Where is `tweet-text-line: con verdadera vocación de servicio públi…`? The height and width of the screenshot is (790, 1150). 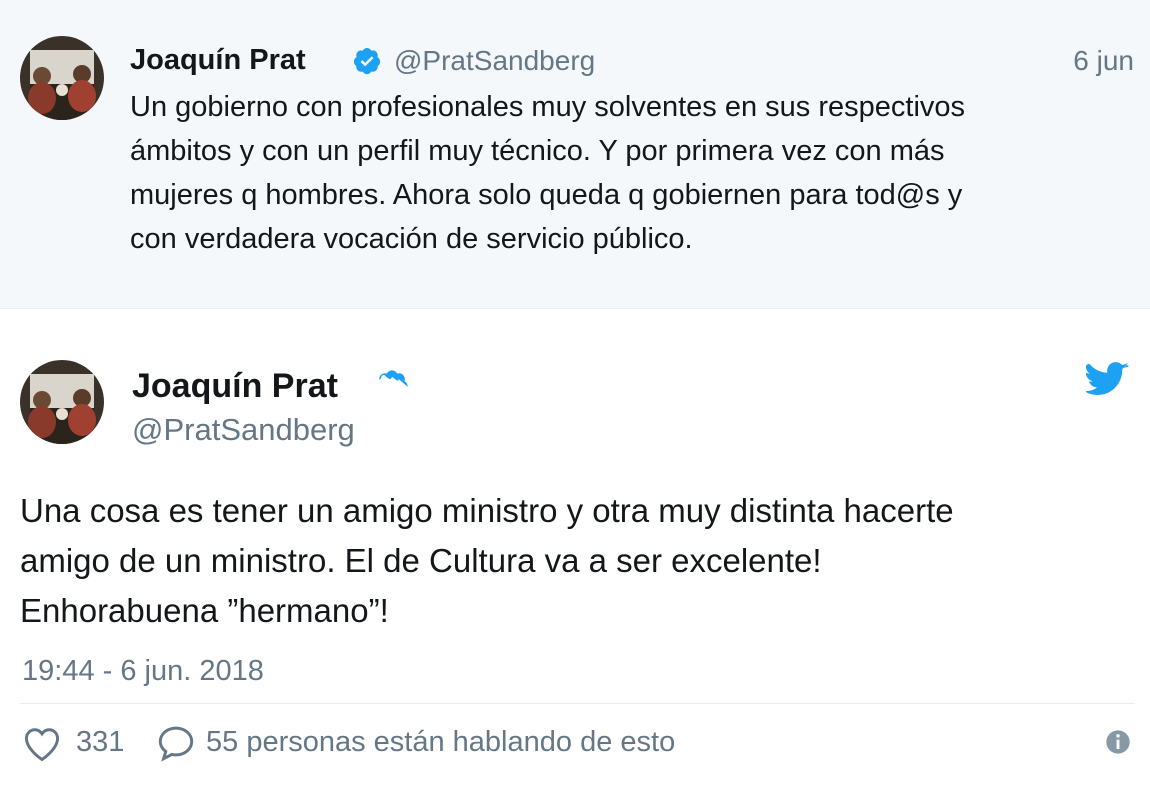
tweet-text-line: con verdadera vocación de servicio públi… is located at coordinates (411, 239).